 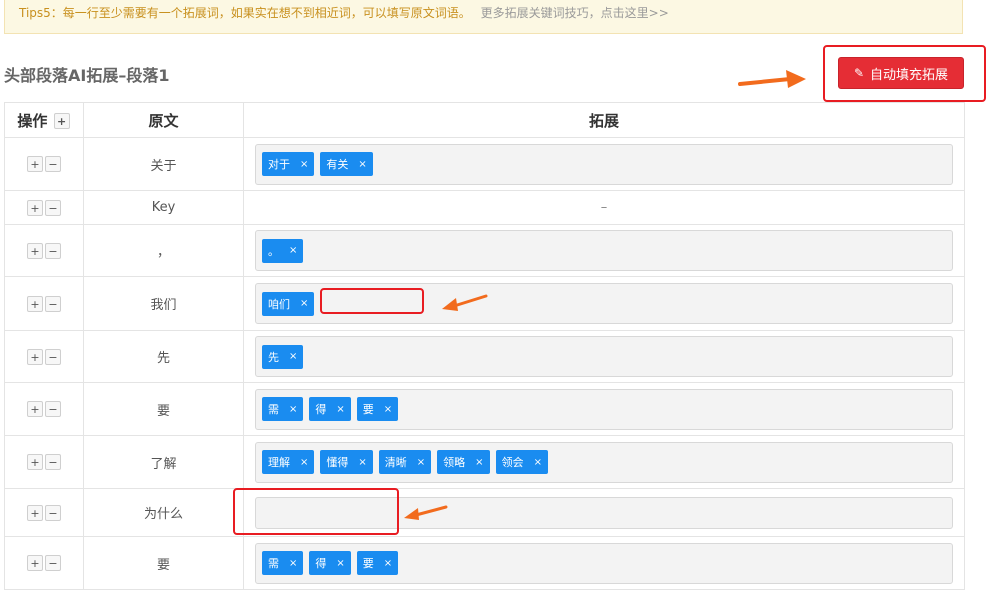 What do you see at coordinates (163, 120) in the screenshot?
I see `source-header: 原文` at bounding box center [163, 120].